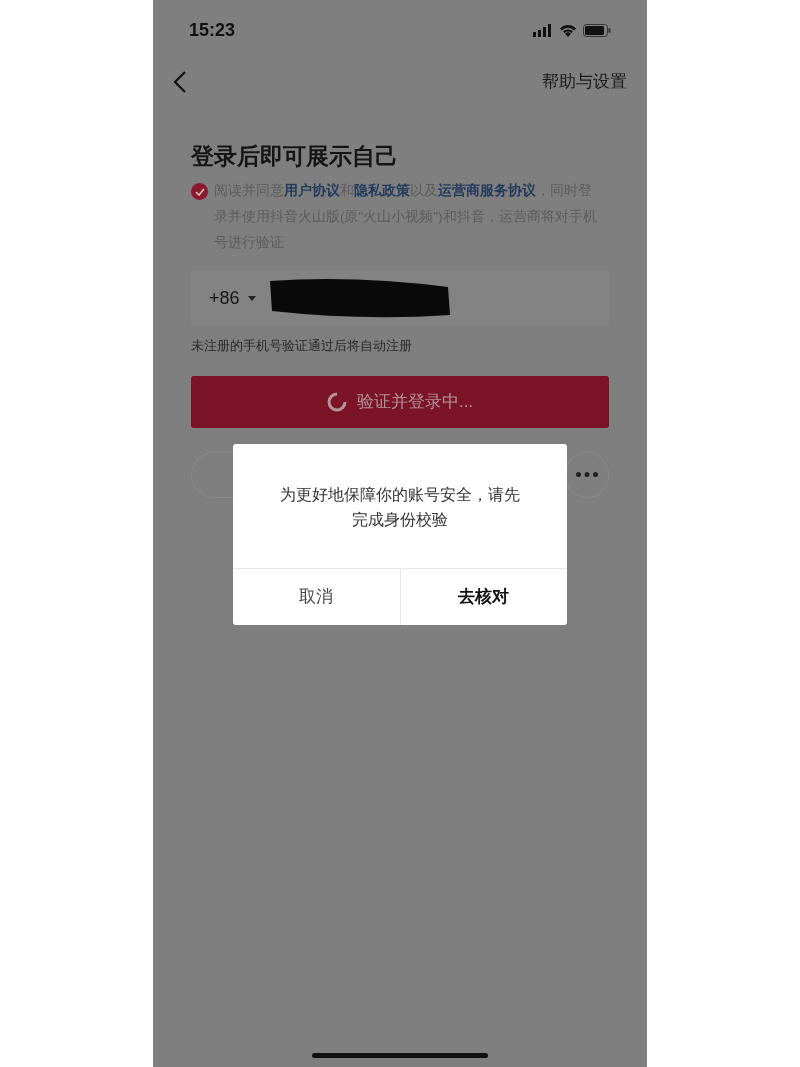  I want to click on dialog-button: 去核对, so click(483, 597).